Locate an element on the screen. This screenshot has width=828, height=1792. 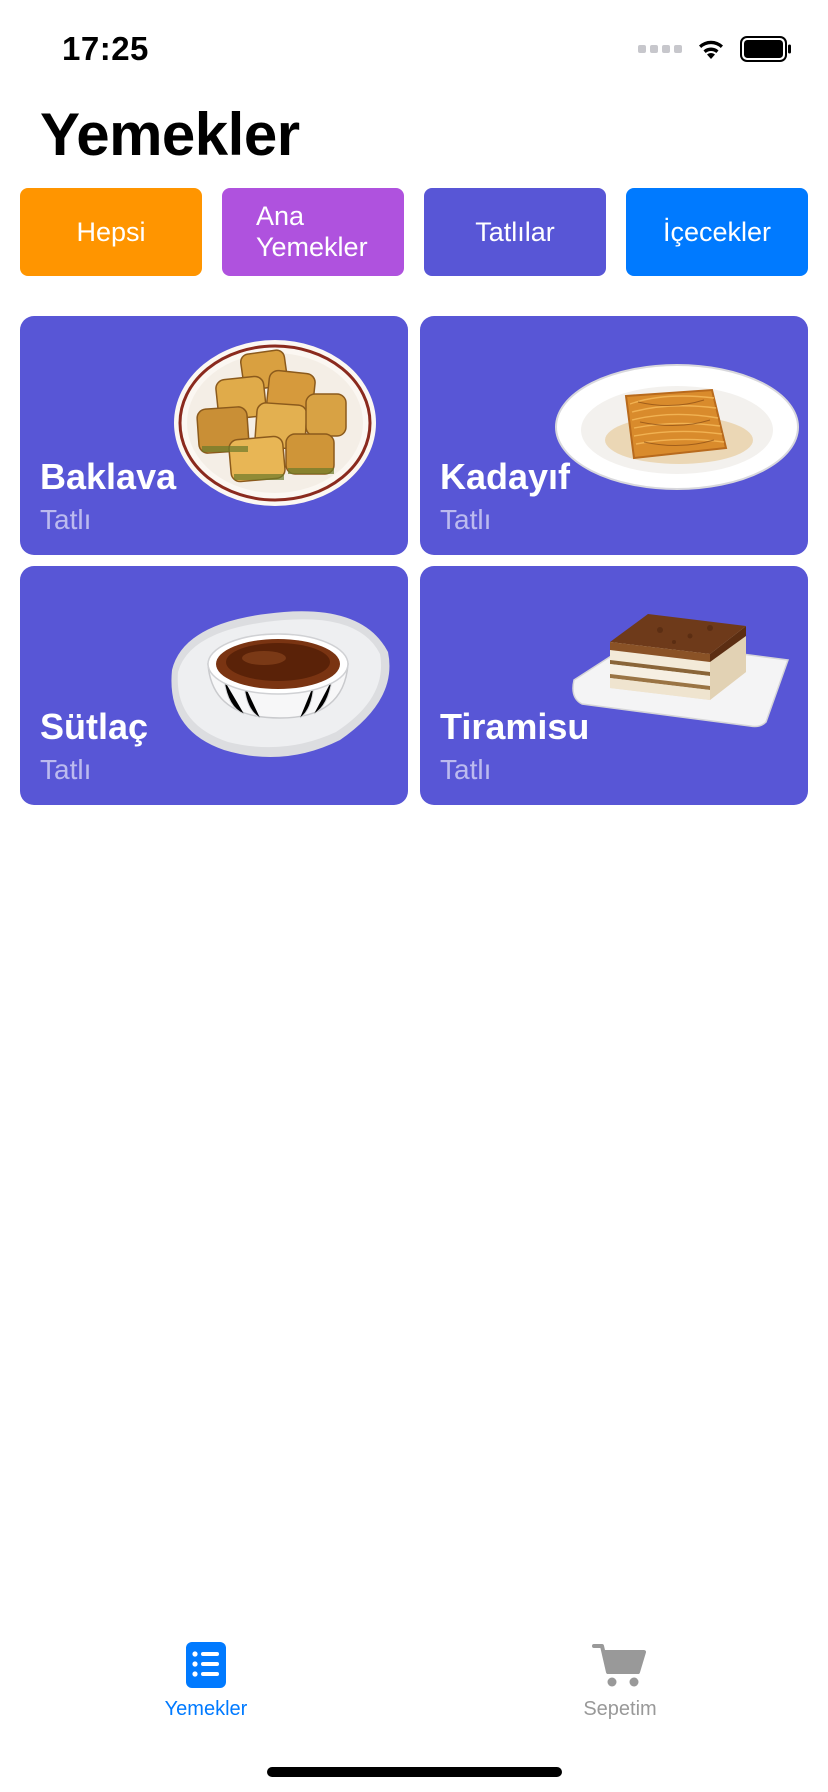
page-title: Yemekler is located at coordinates (170, 134).